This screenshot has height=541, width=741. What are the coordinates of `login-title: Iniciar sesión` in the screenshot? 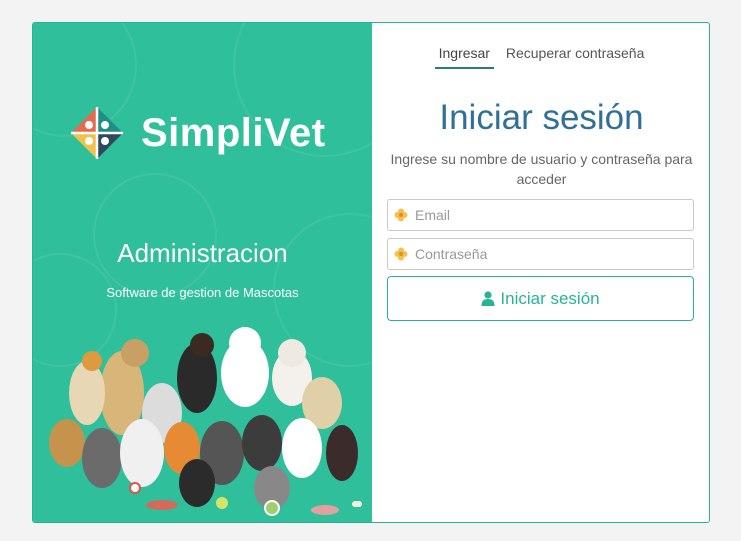 It's located at (541, 117).